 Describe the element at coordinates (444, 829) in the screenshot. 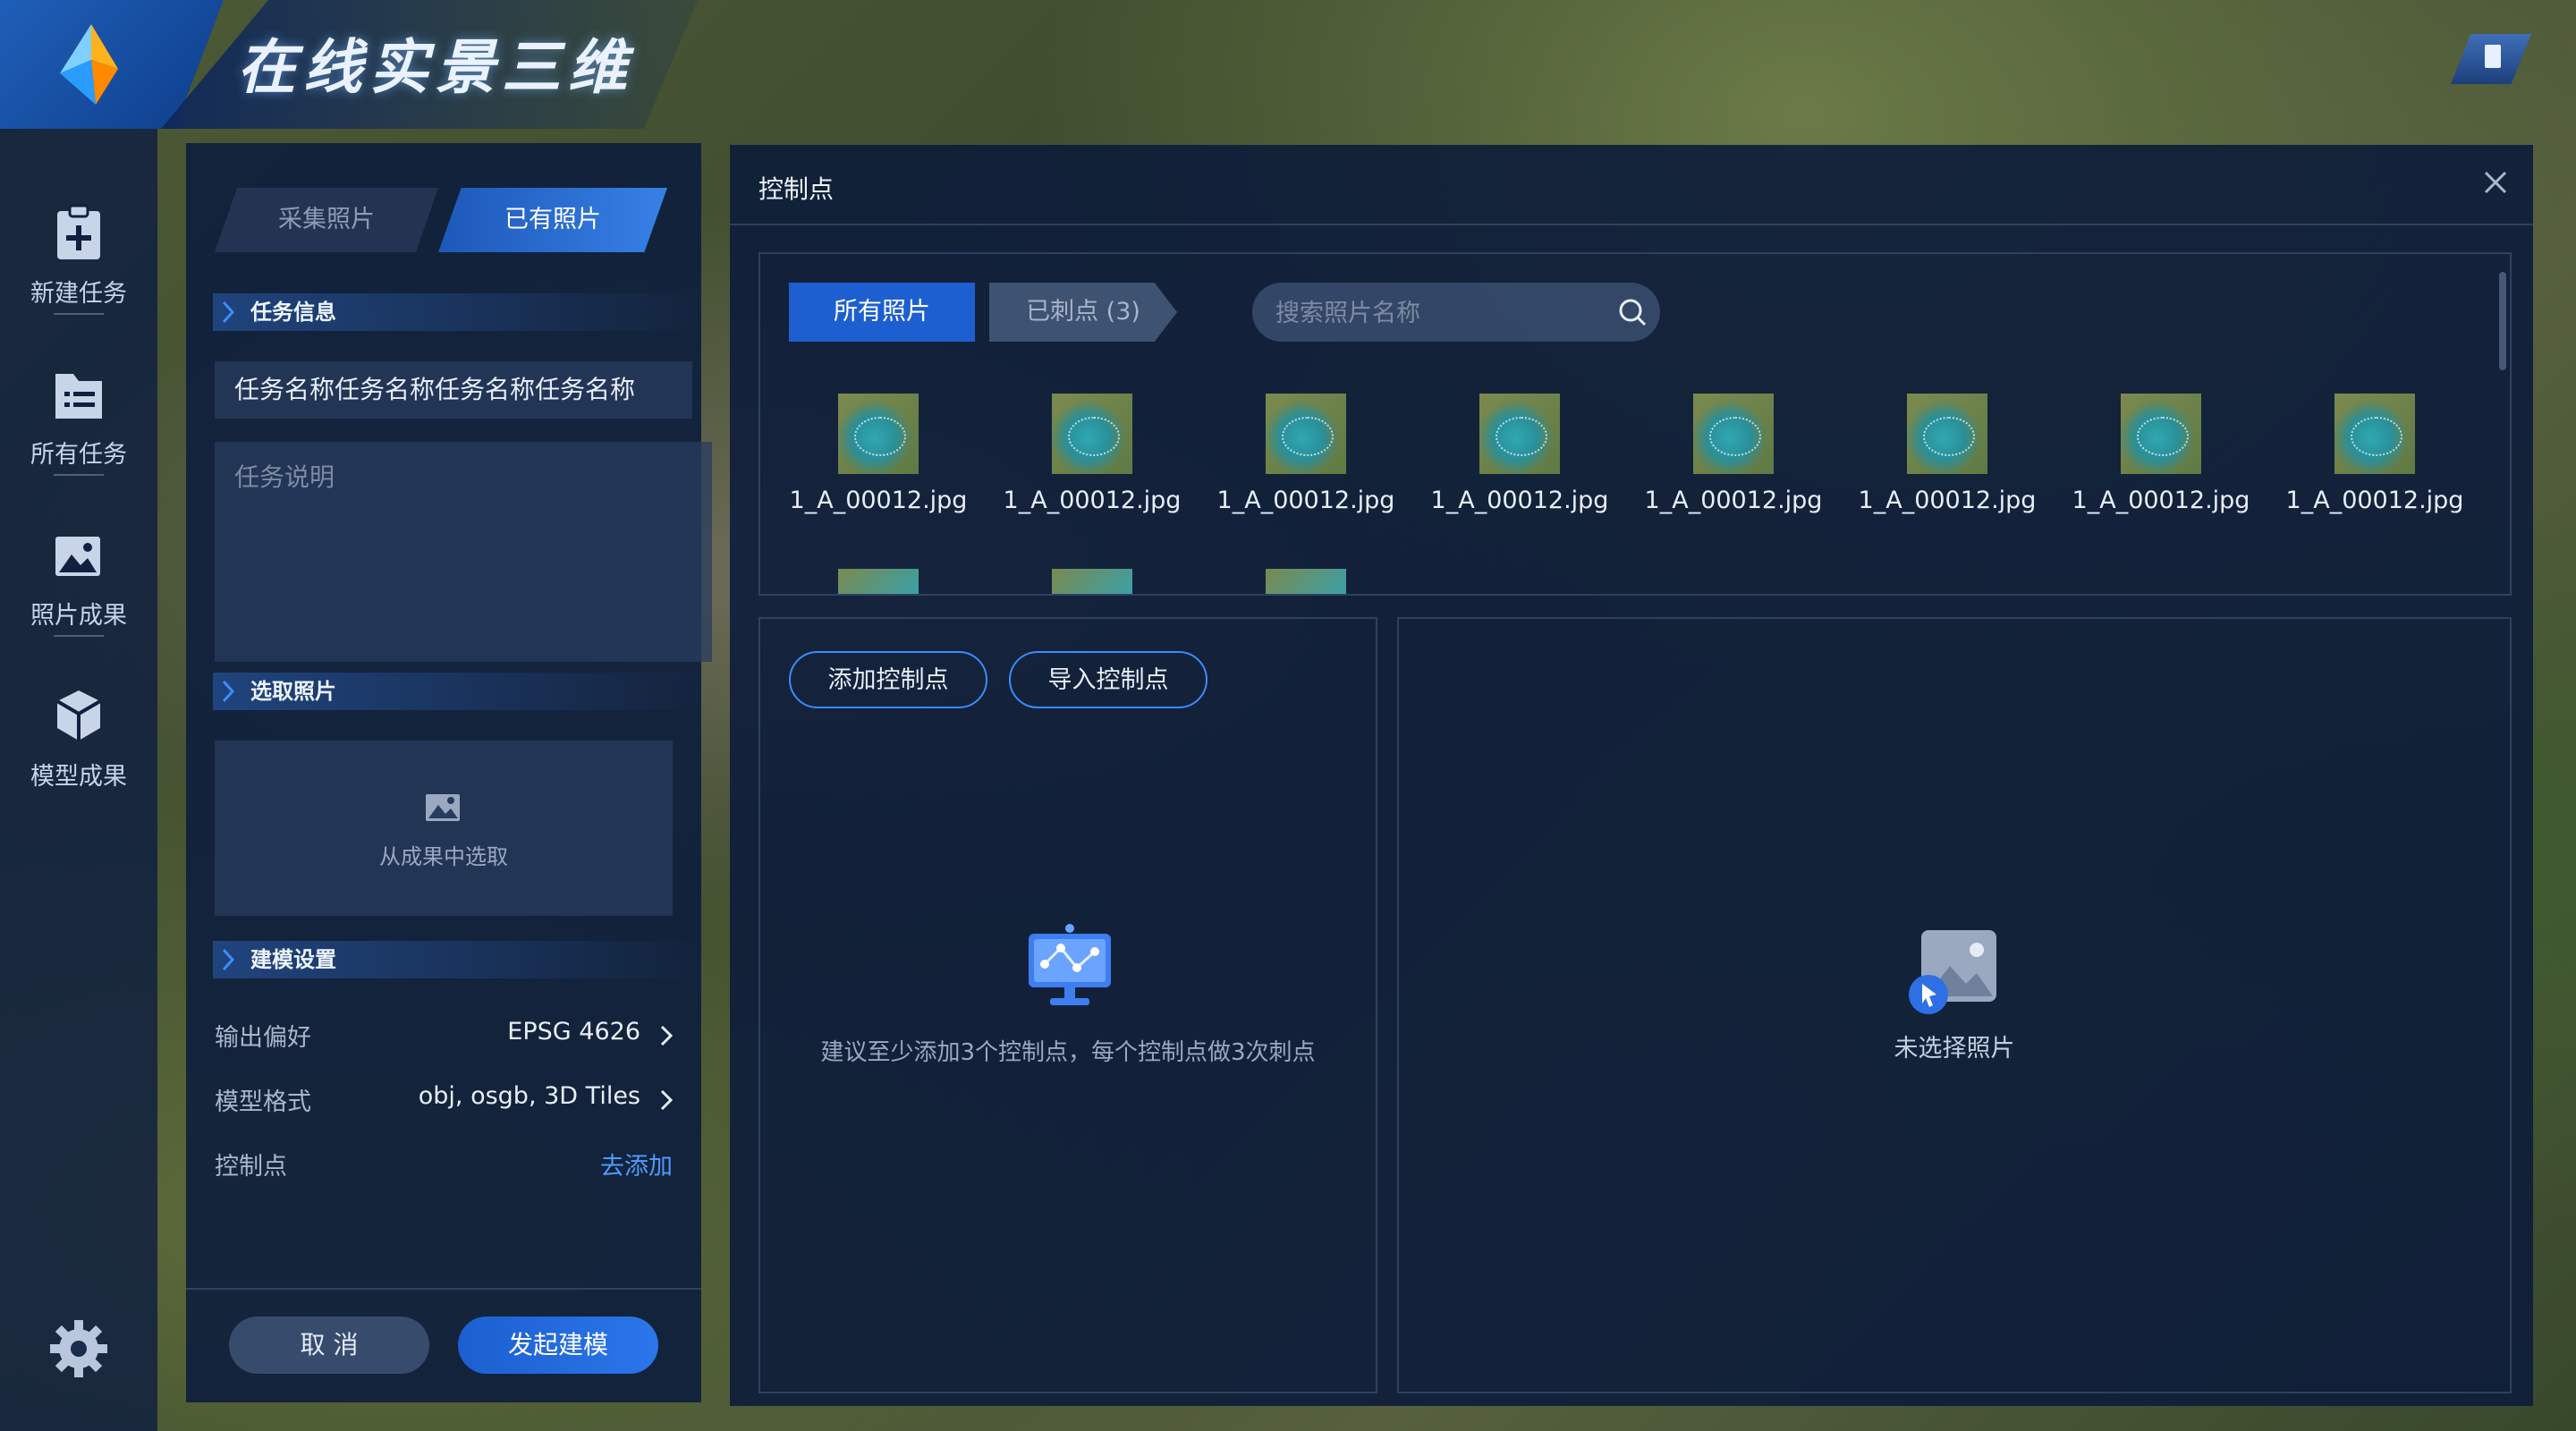

I see `select-from-results-button: 从成果中选取` at that location.